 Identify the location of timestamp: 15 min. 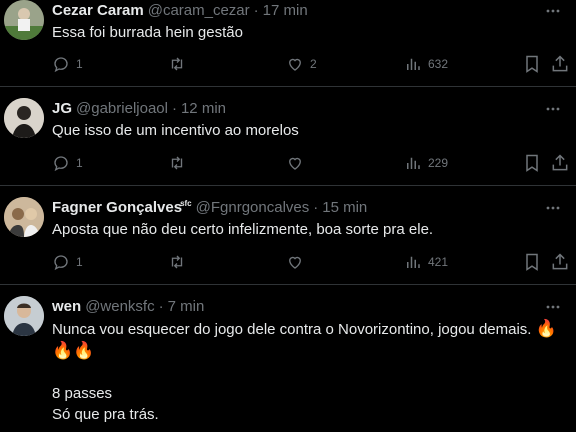
(344, 207).